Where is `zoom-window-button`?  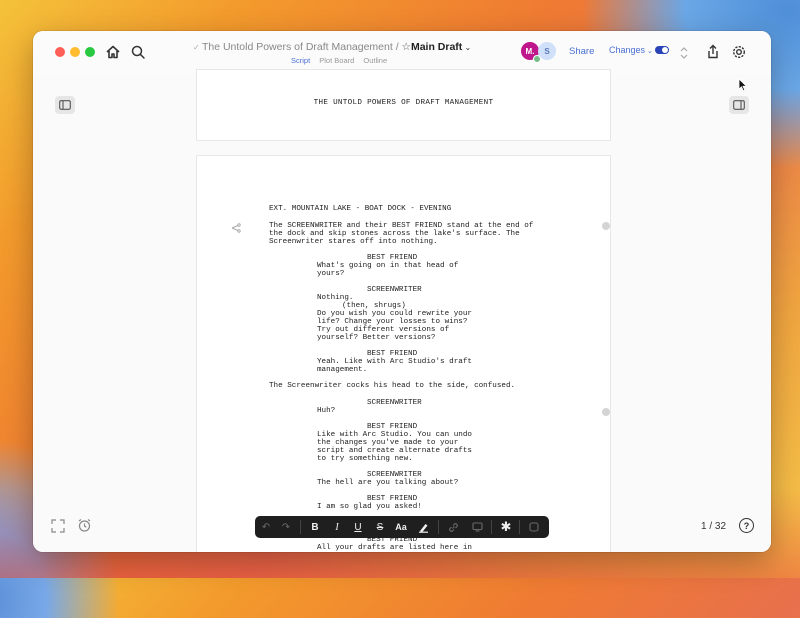
zoom-window-button is located at coordinates (90, 52).